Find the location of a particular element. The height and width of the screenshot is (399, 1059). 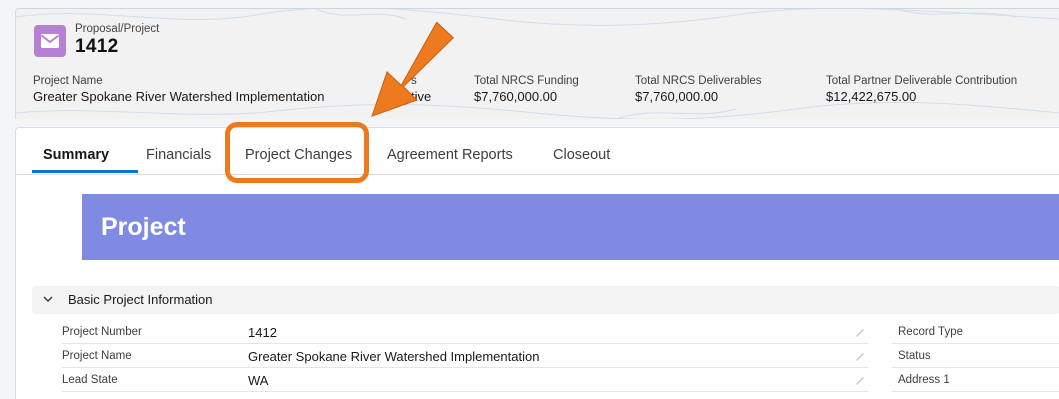

highlight-field-status: s tive is located at coordinates (421, 89).